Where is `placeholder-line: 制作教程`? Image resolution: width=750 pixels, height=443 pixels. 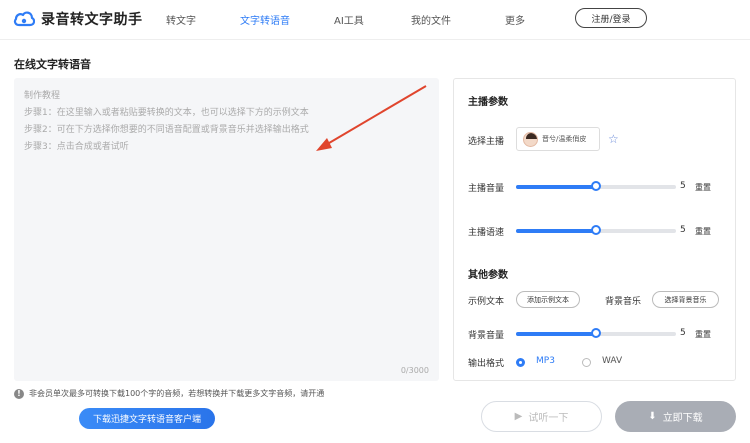
placeholder-line: 制作教程 is located at coordinates (42, 96).